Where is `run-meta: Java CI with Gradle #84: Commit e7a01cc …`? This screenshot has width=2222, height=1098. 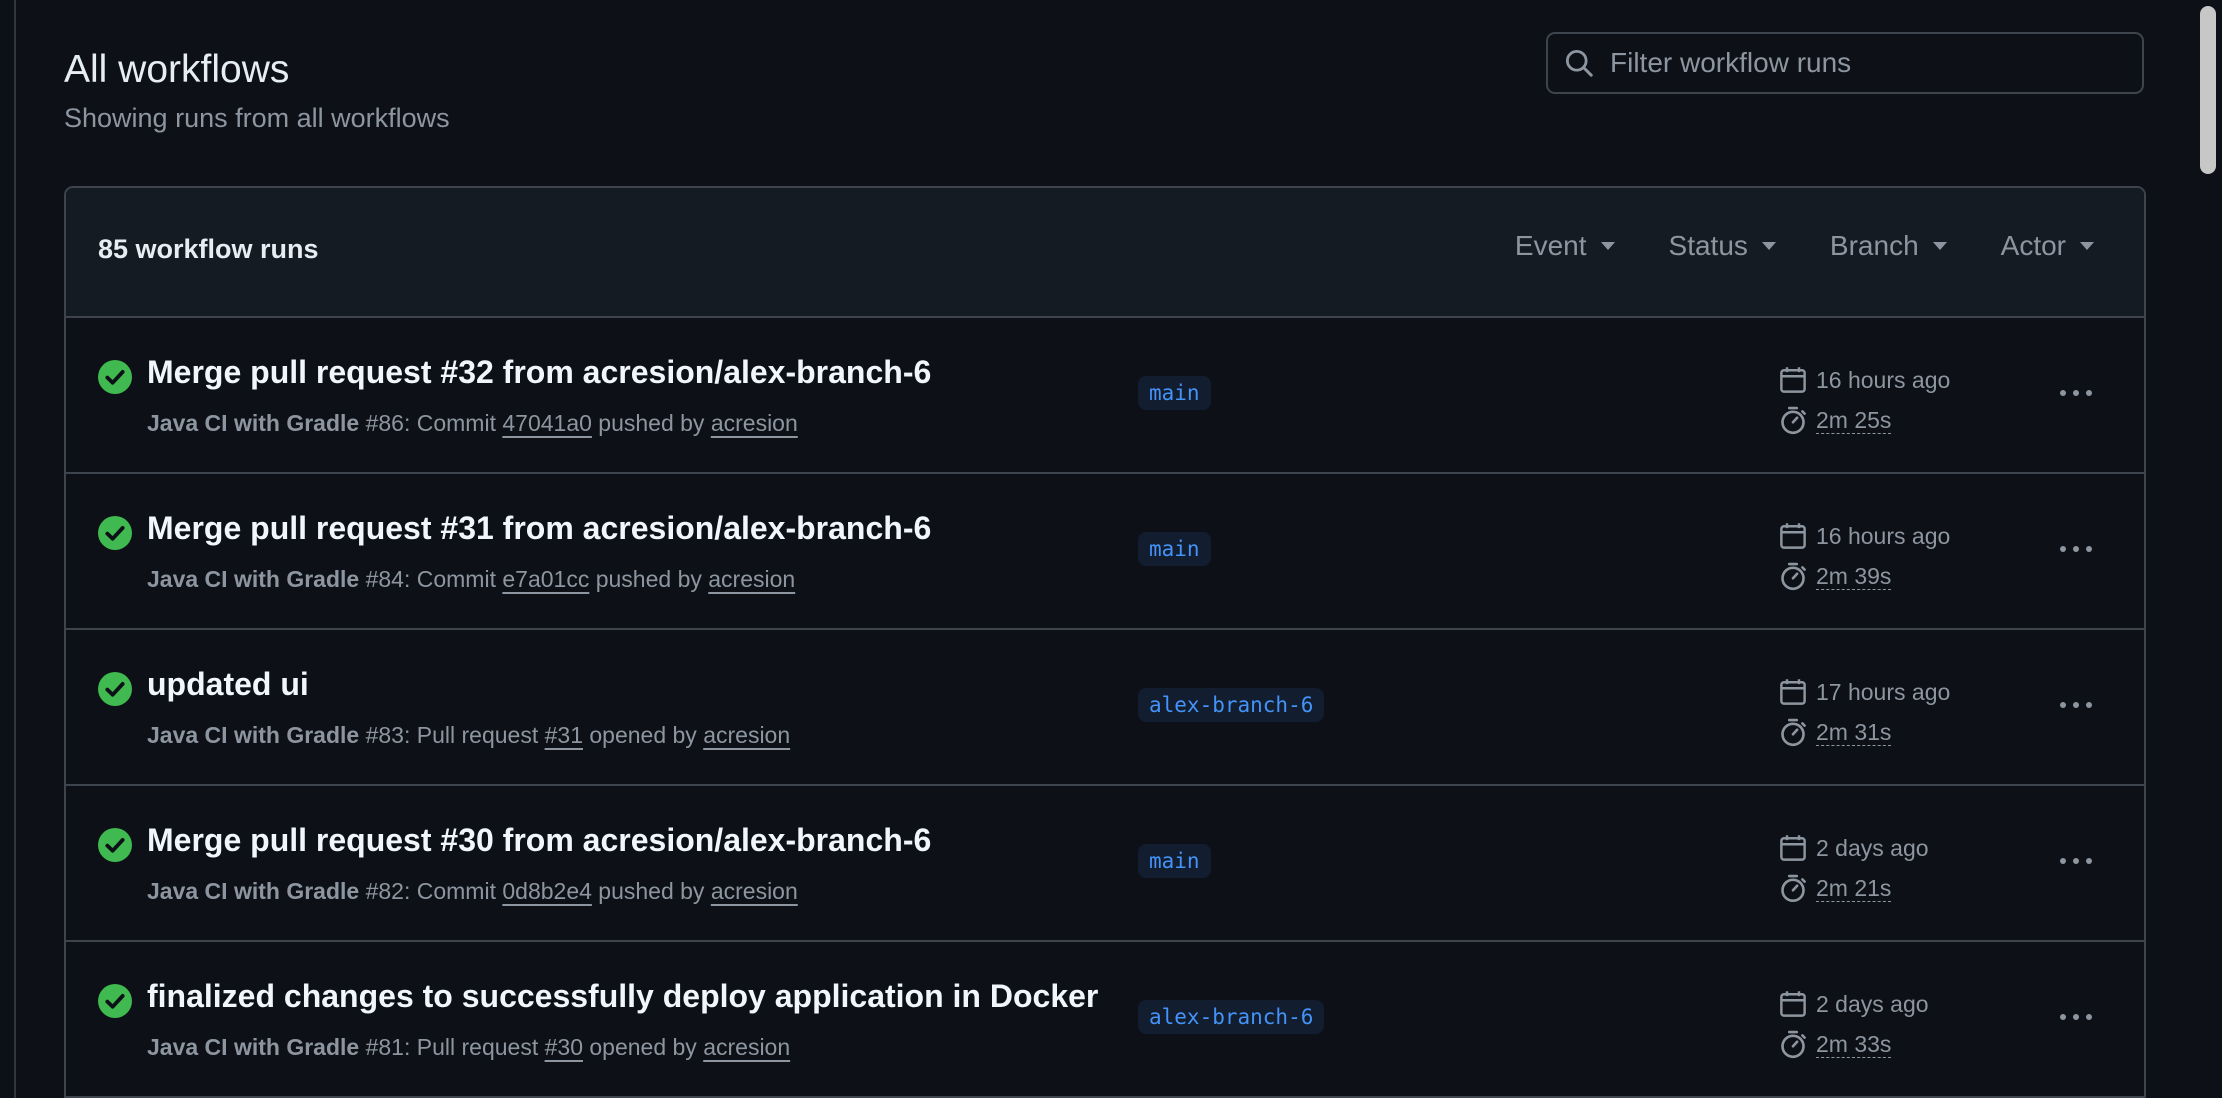 run-meta: Java CI with Gradle #84: Commit e7a01cc … is located at coordinates (471, 579).